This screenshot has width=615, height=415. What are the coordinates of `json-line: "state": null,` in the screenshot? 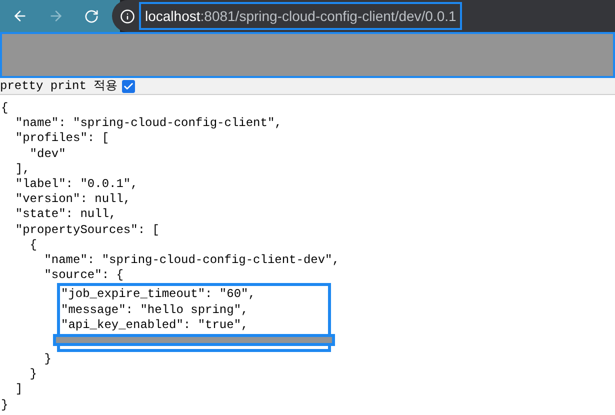 It's located at (66, 215).